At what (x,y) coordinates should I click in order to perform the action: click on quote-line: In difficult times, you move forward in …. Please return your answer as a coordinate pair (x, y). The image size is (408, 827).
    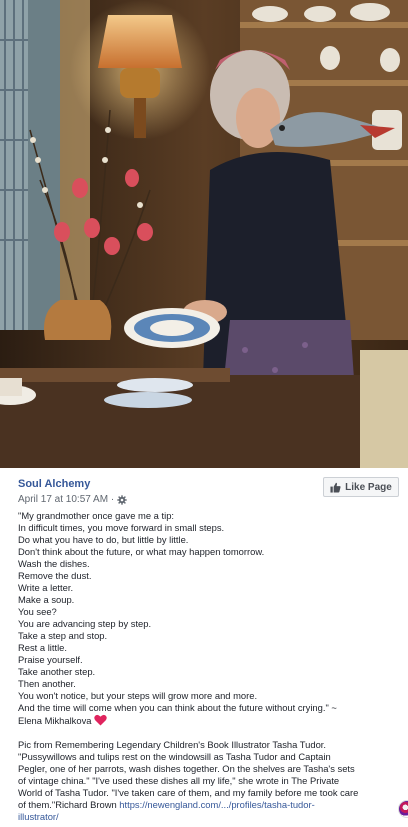
    Looking at the image, I should click on (121, 527).